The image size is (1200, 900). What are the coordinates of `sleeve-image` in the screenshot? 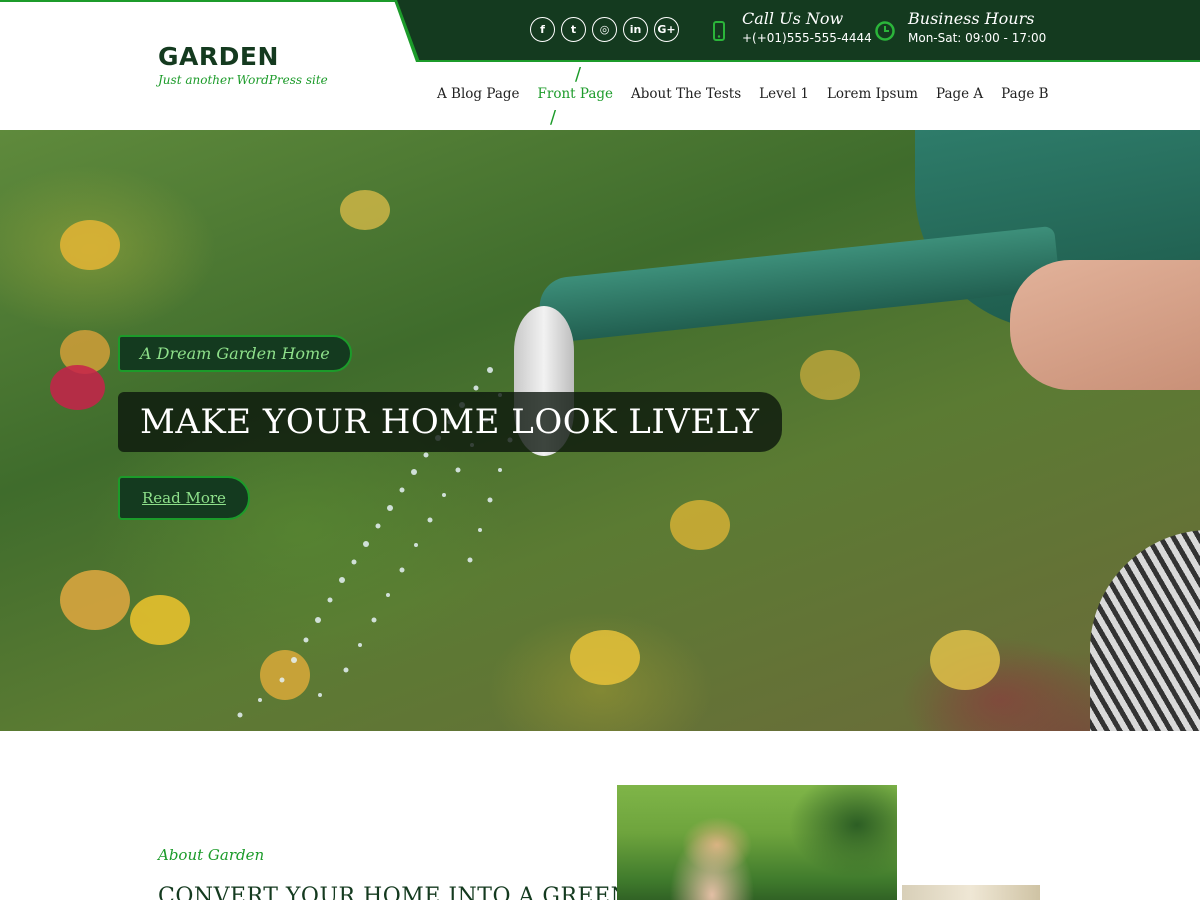 It's located at (1145, 630).